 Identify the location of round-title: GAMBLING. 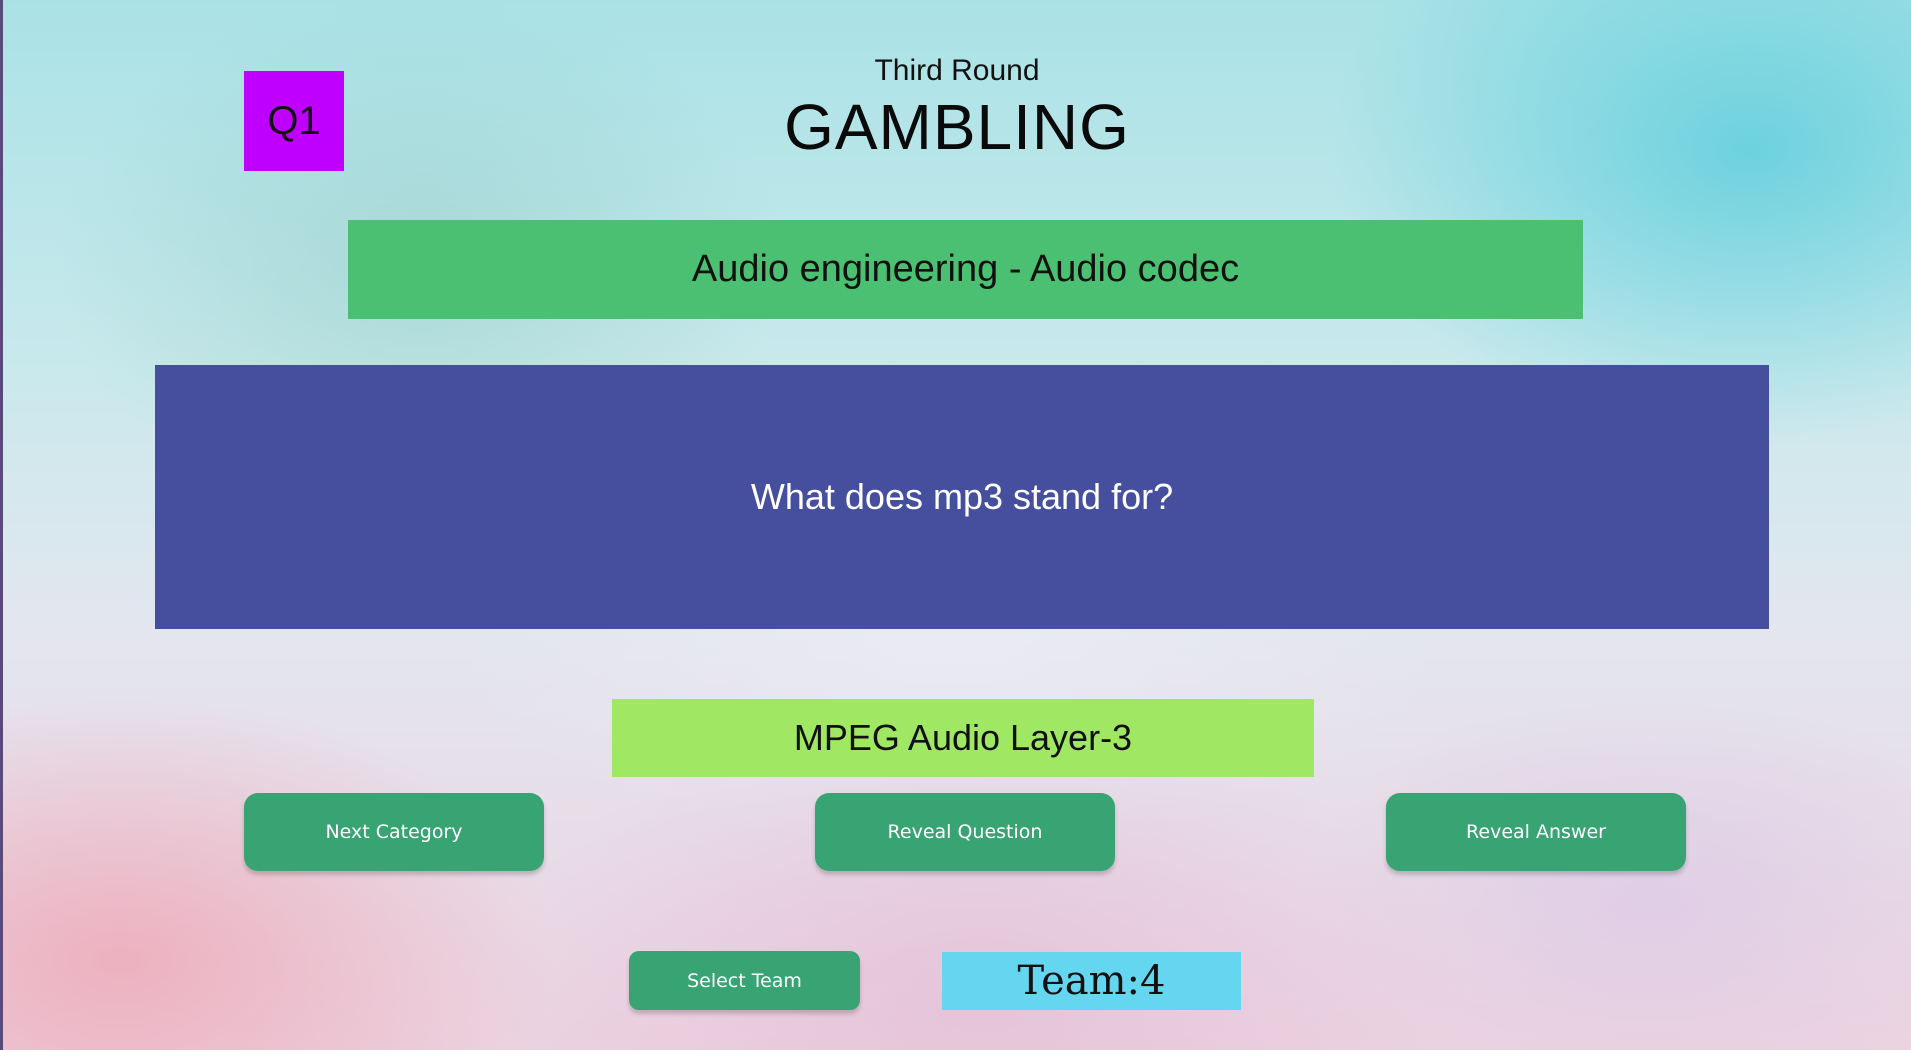
(957, 127).